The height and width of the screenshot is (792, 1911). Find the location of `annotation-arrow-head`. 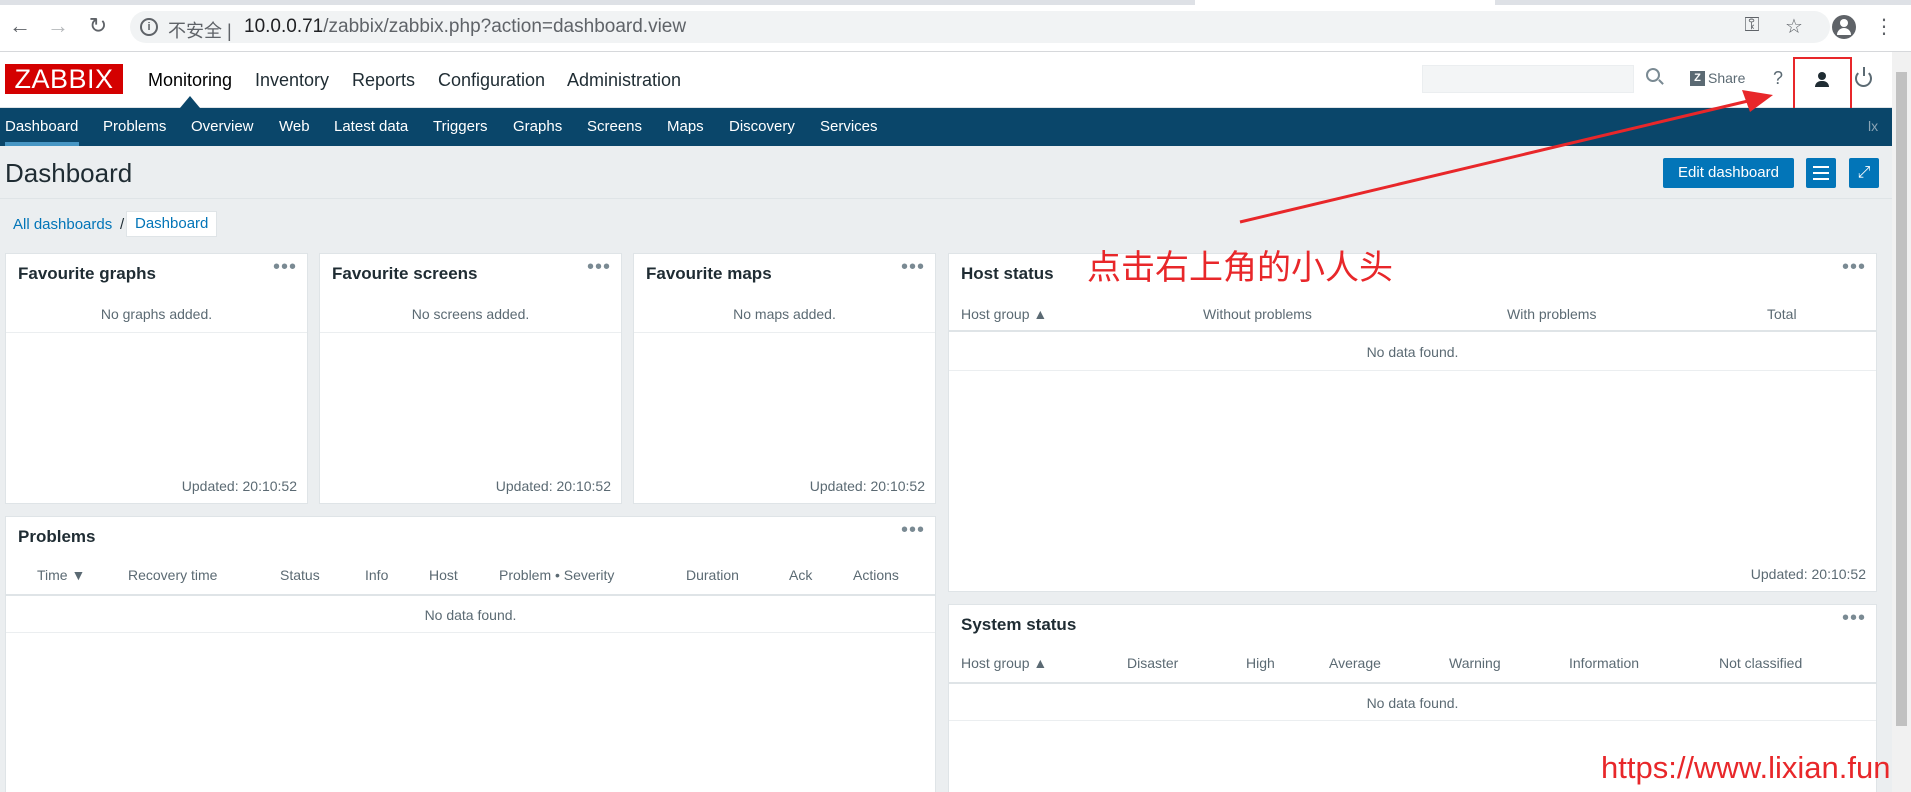

annotation-arrow-head is located at coordinates (1757, 101).